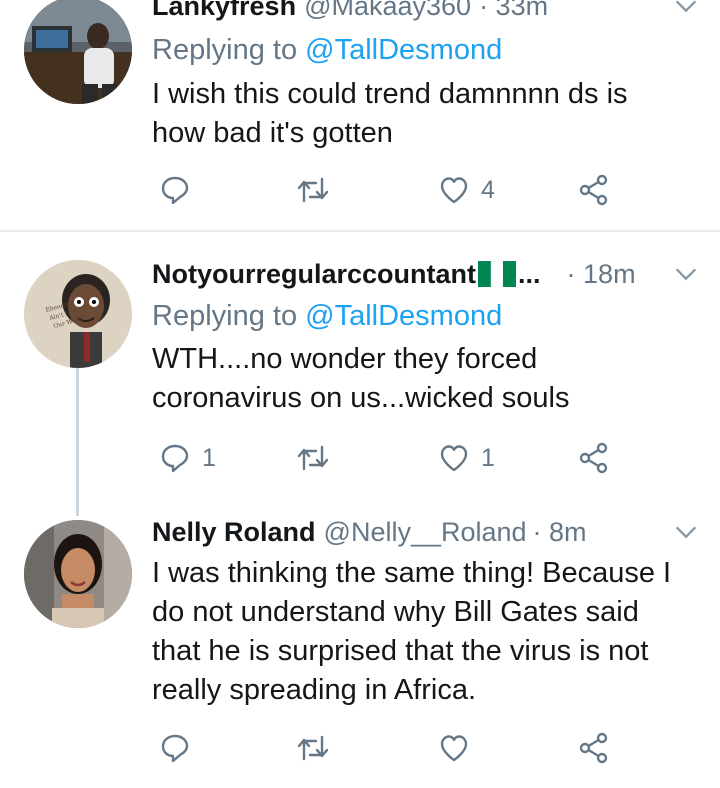  What do you see at coordinates (314, 690) in the screenshot?
I see `tweet-text-line: really spreading in Africa.` at bounding box center [314, 690].